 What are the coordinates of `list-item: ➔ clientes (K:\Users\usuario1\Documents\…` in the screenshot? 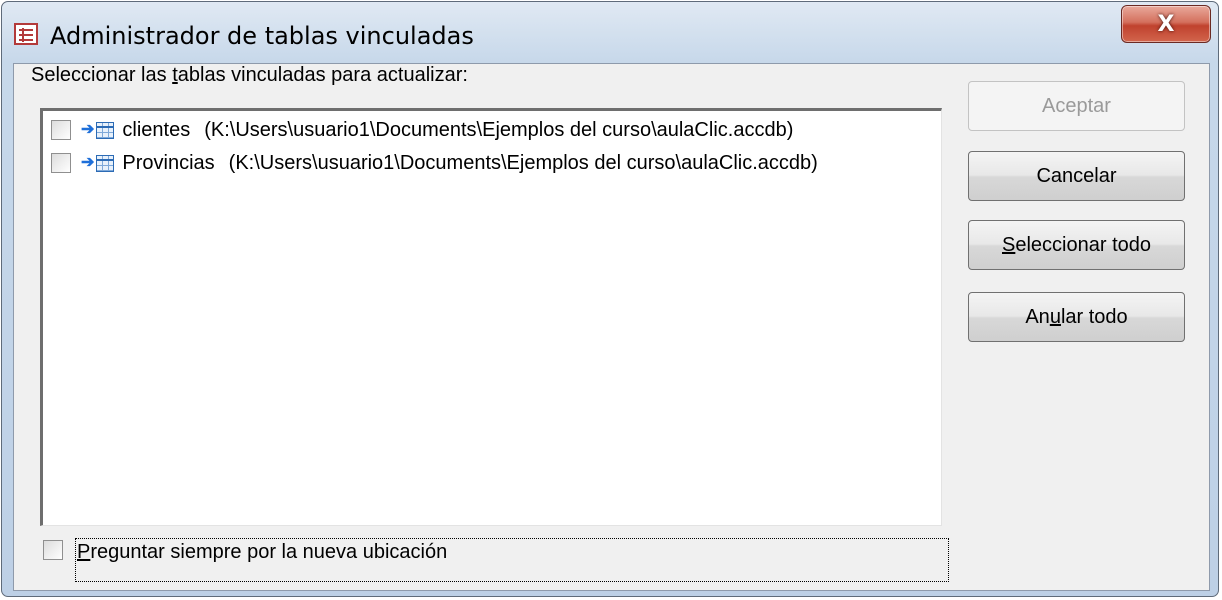 It's located at (422, 130).